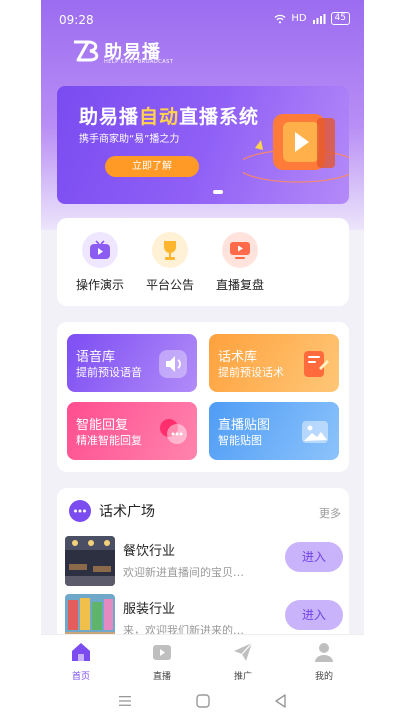  I want to click on system-navigation-bar, so click(202, 701).